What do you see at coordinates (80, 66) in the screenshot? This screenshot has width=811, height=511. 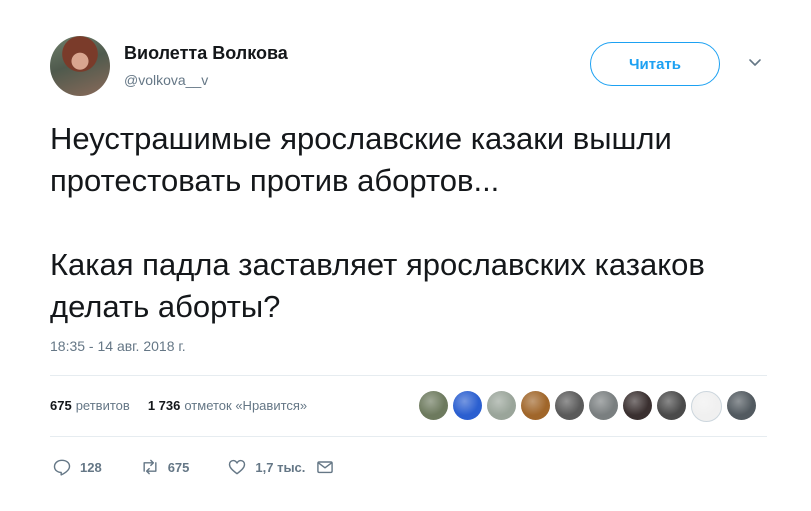 I see `author-avatar` at bounding box center [80, 66].